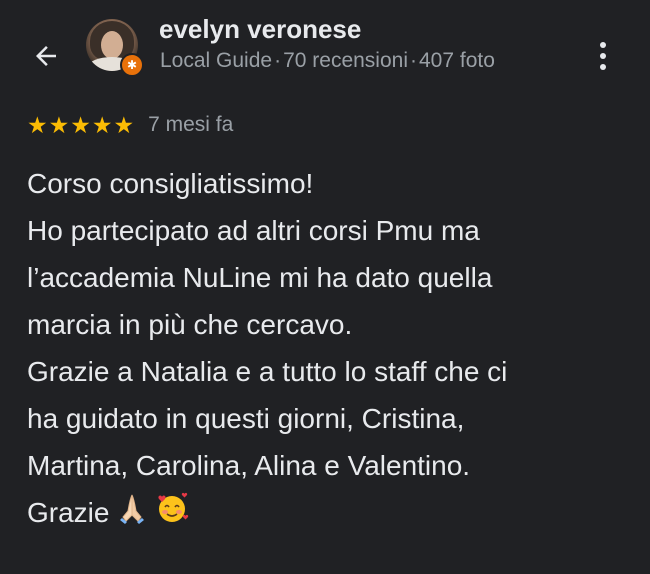 Image resolution: width=650 pixels, height=574 pixels. Describe the element at coordinates (115, 48) in the screenshot. I see `user-avatar-container: ✱` at that location.